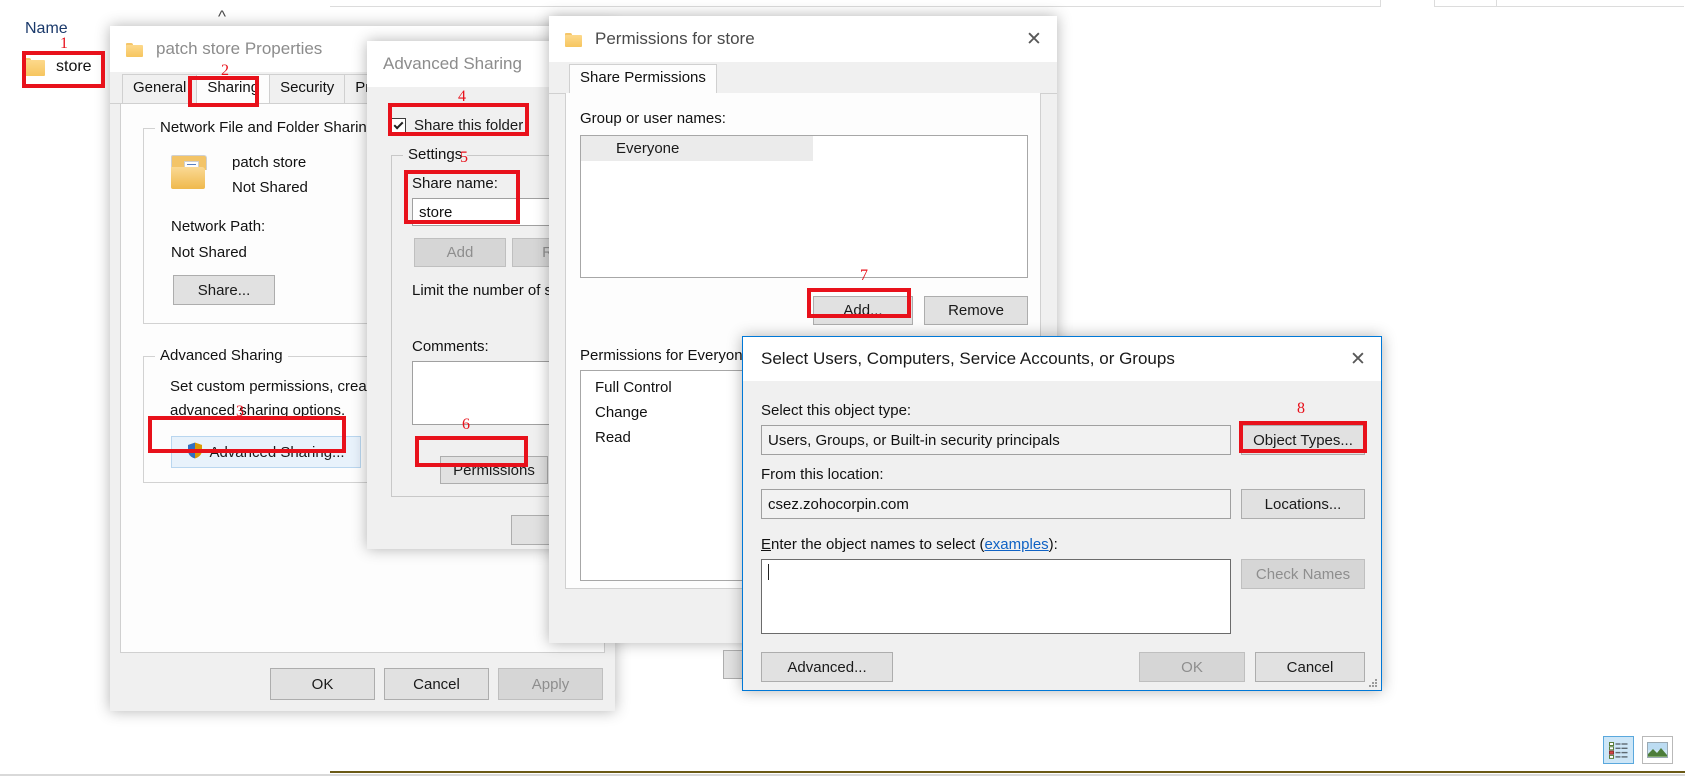 This screenshot has height=776, width=1685. What do you see at coordinates (665, 355) in the screenshot?
I see `permissions-for-everyone-label: Permissions for Everyone` at bounding box center [665, 355].